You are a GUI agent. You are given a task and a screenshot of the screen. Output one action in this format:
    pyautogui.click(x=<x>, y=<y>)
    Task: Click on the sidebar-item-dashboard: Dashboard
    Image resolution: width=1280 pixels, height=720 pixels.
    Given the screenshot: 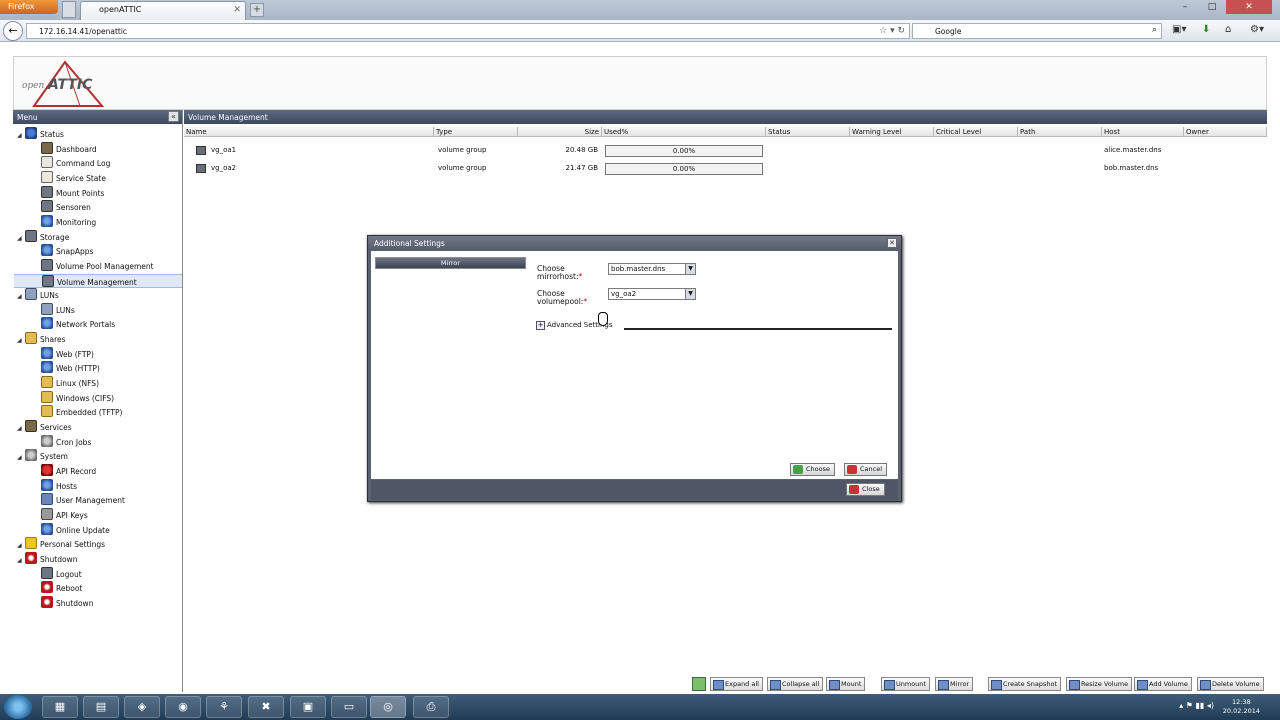 What is the action you would take?
    pyautogui.click(x=65, y=148)
    